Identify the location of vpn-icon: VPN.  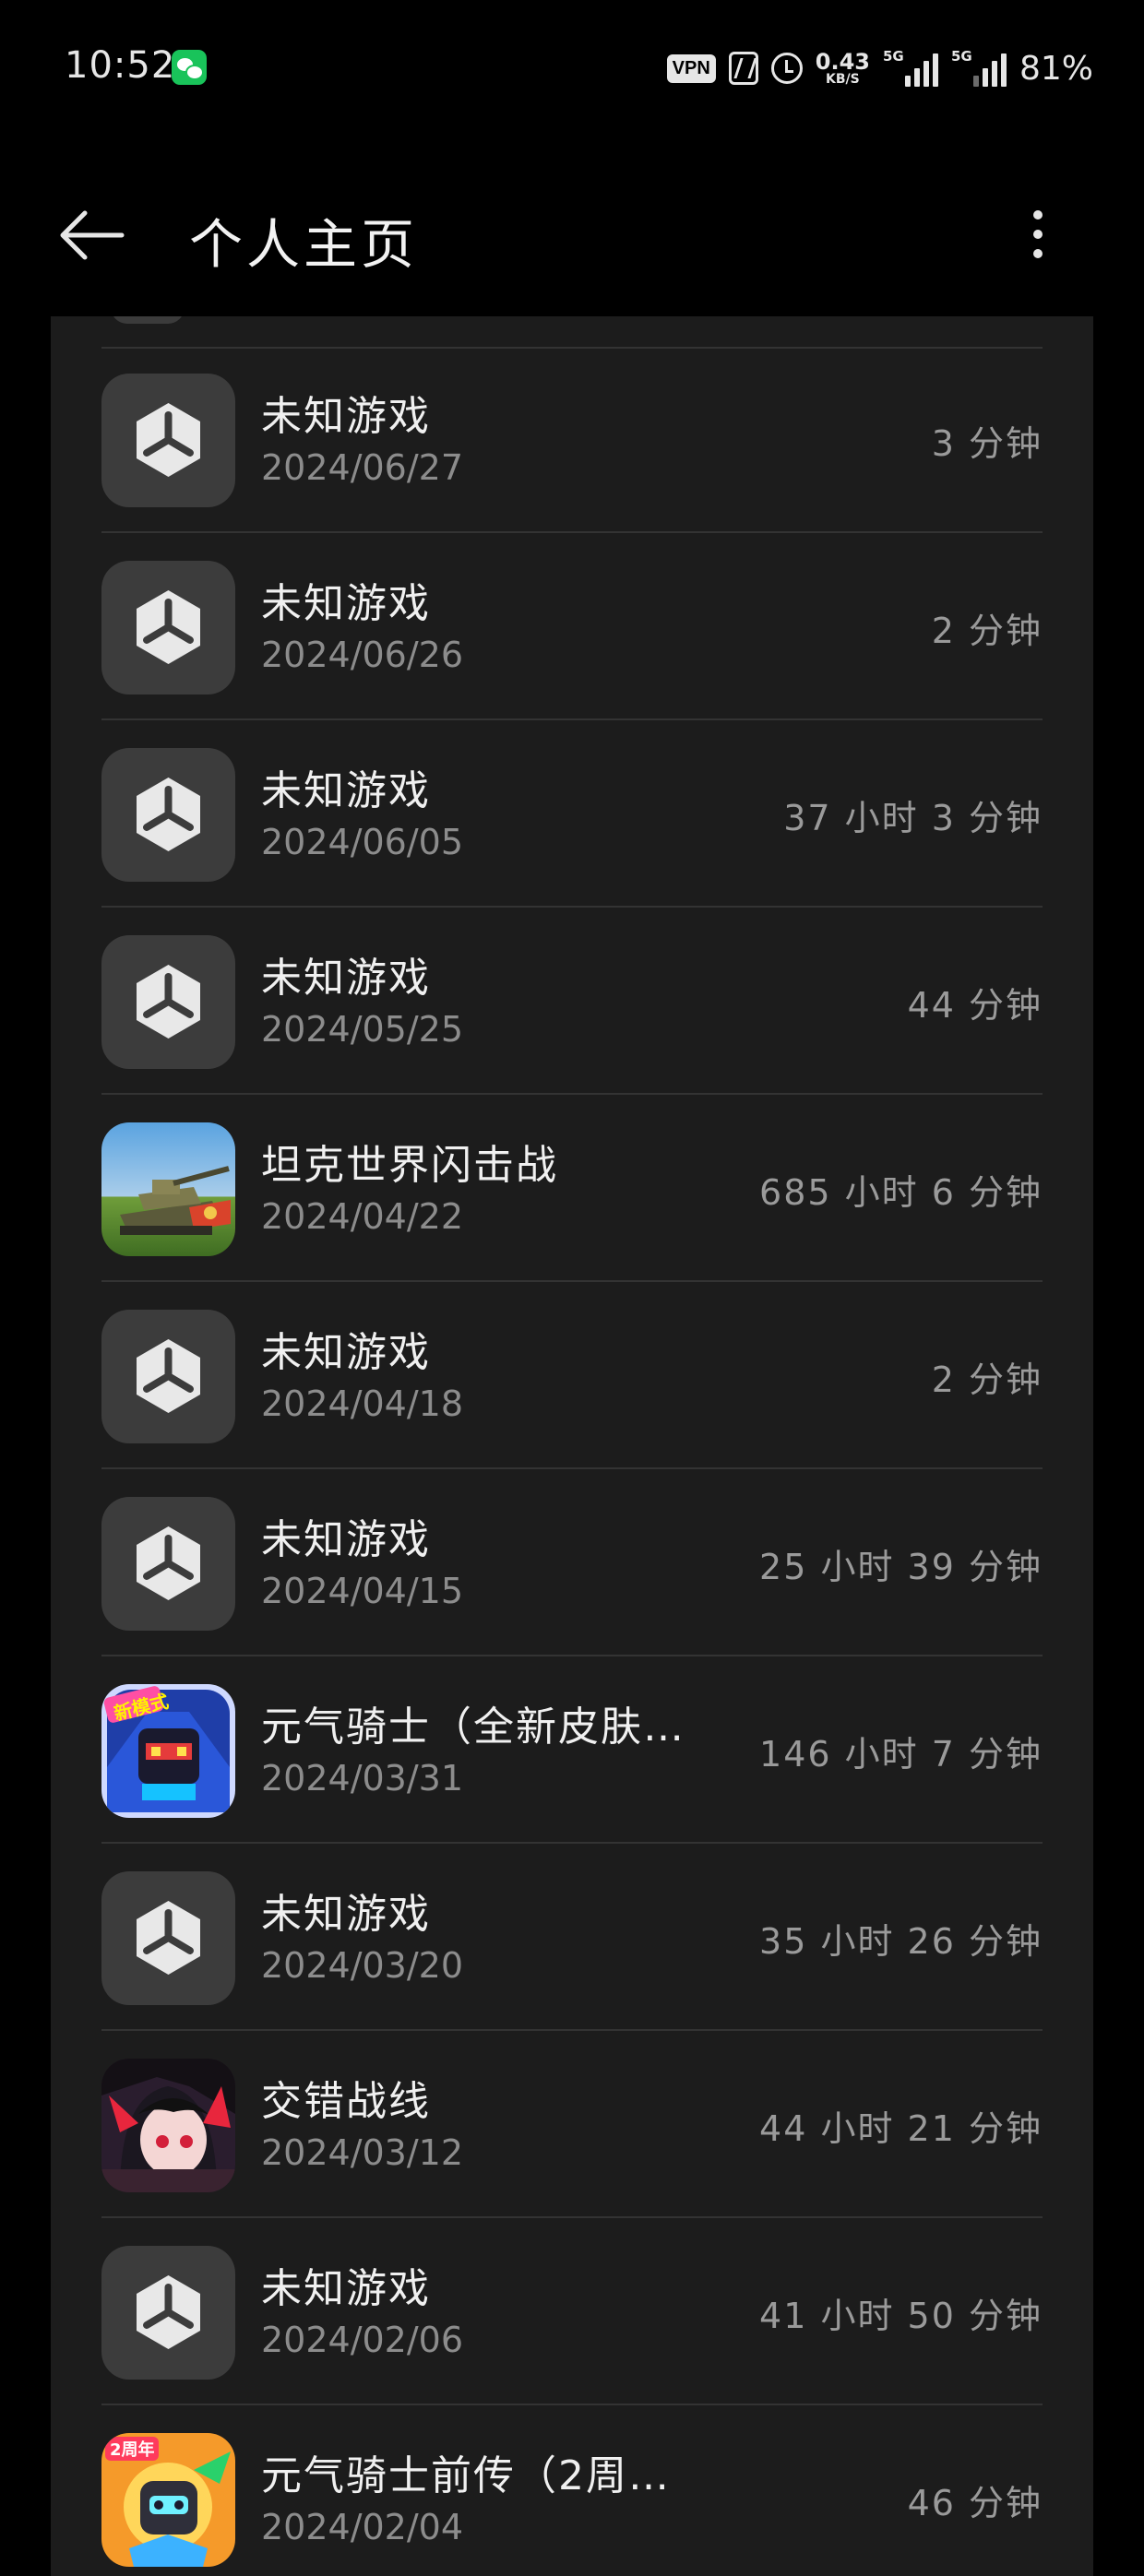
(691, 68).